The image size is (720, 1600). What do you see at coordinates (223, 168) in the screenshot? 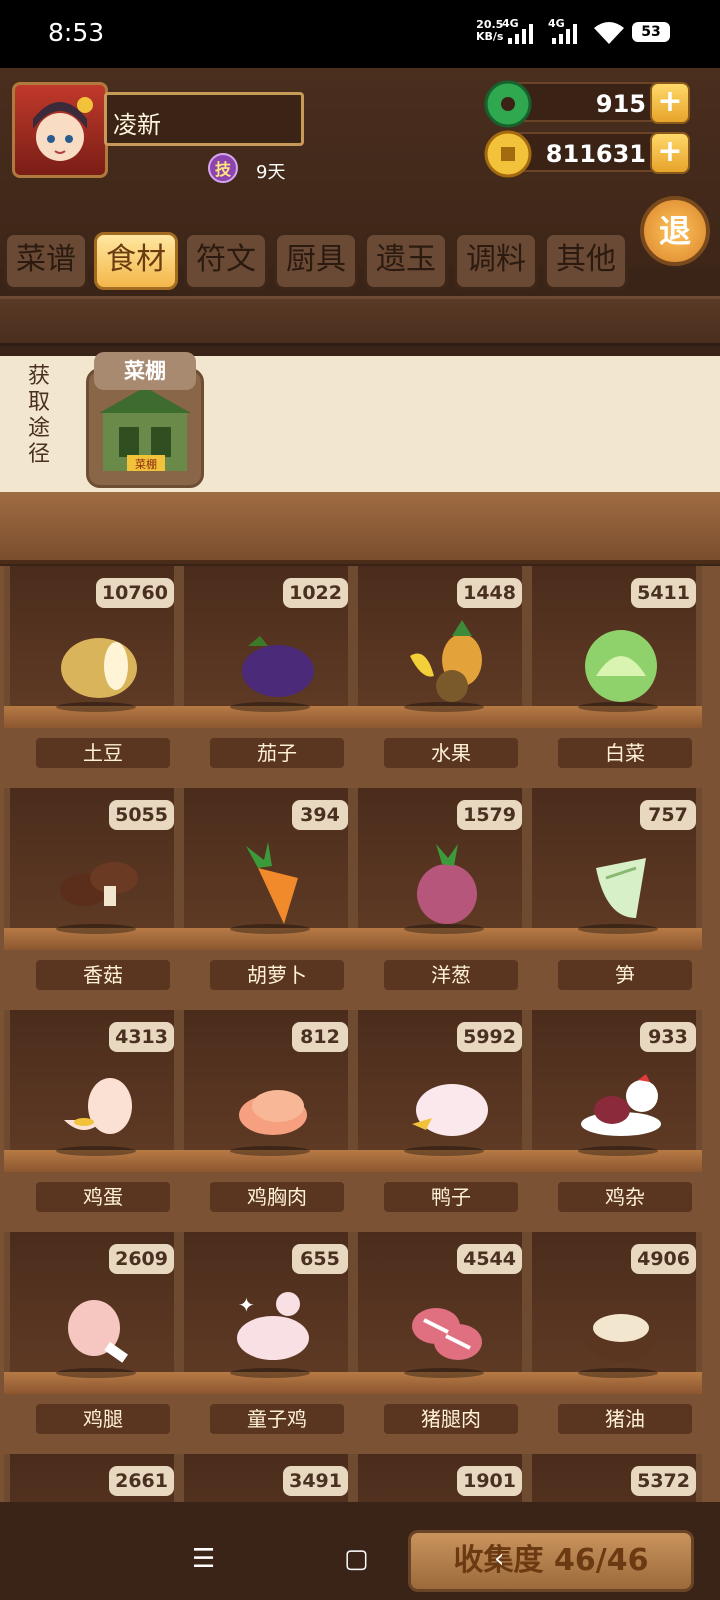
I see `skill-badge: 技` at bounding box center [223, 168].